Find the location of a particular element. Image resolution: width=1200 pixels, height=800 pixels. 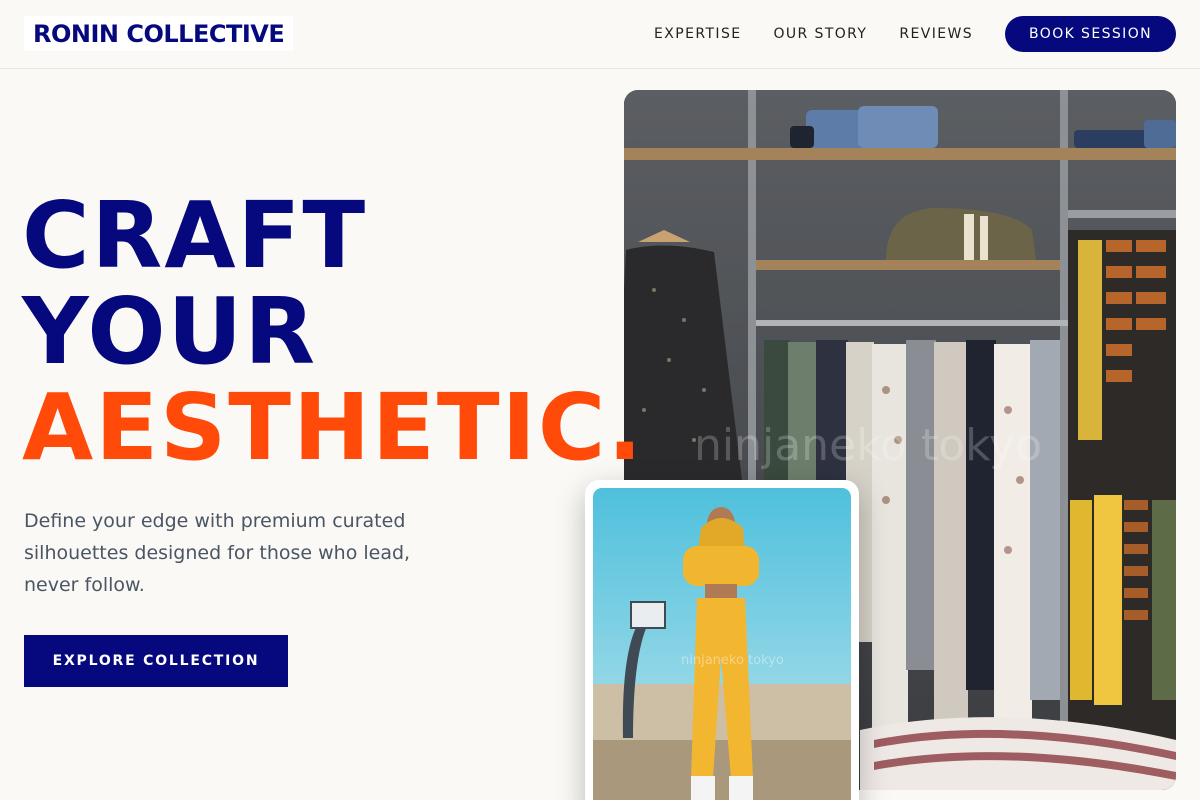

model-photo-card: ninjaneko tokyo is located at coordinates (722, 640).